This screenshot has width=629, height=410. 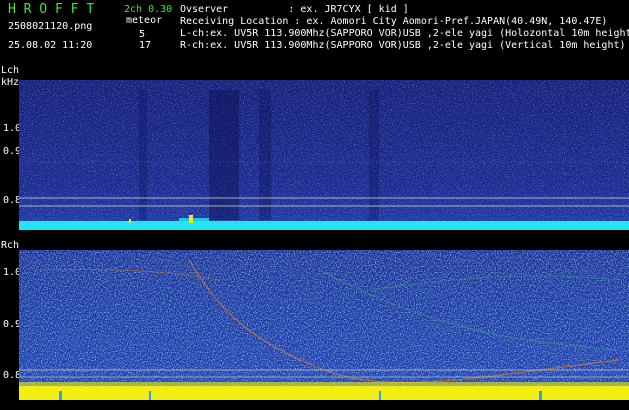 What do you see at coordinates (50, 45) in the screenshot?
I see `timestamp-label: 25.08.02 11:20` at bounding box center [50, 45].